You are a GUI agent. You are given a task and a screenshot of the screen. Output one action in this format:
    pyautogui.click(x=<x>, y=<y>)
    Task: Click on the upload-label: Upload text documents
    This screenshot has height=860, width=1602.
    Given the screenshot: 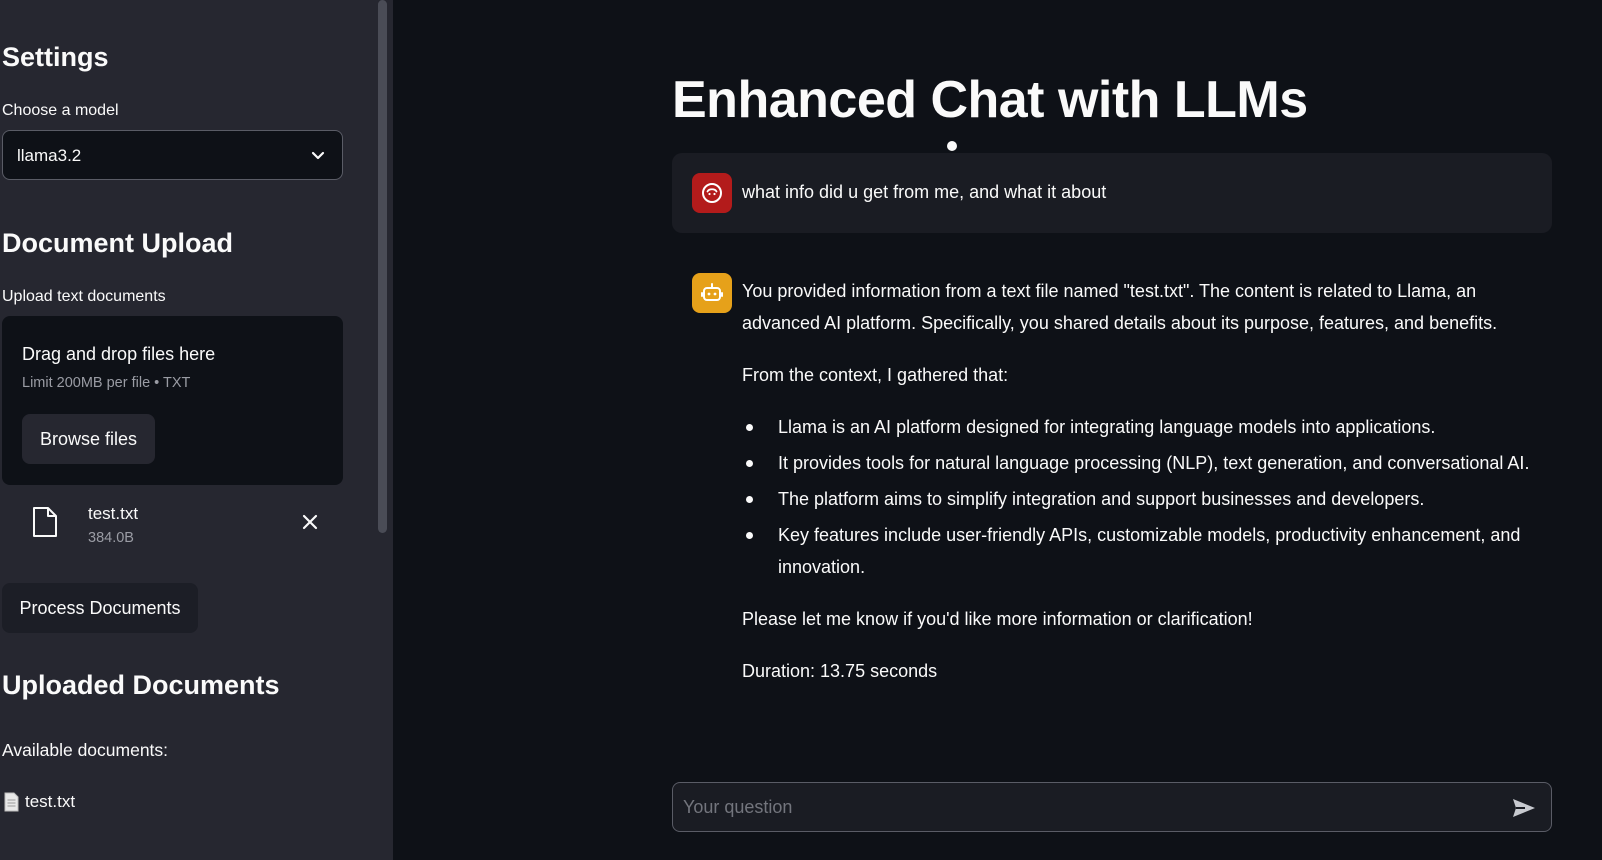 What is the action you would take?
    pyautogui.click(x=84, y=296)
    